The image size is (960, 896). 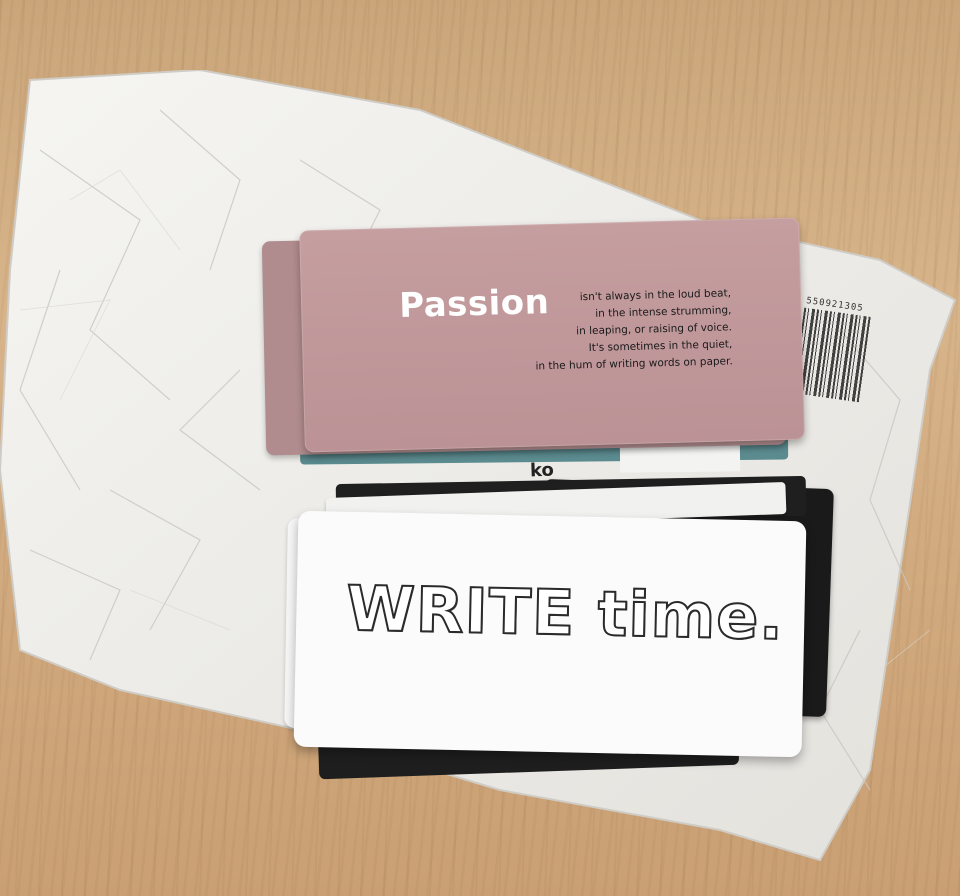 I want to click on write-time-card: WRITE time., so click(x=550, y=634).